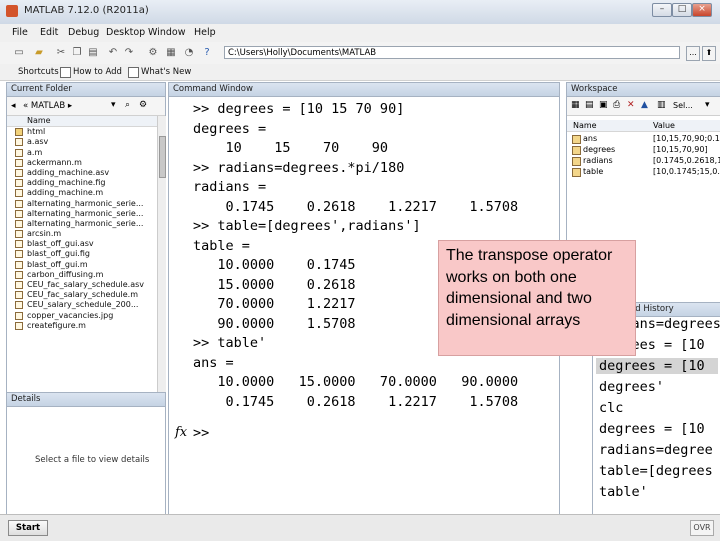  I want to click on value-column-header: Value, so click(664, 125).